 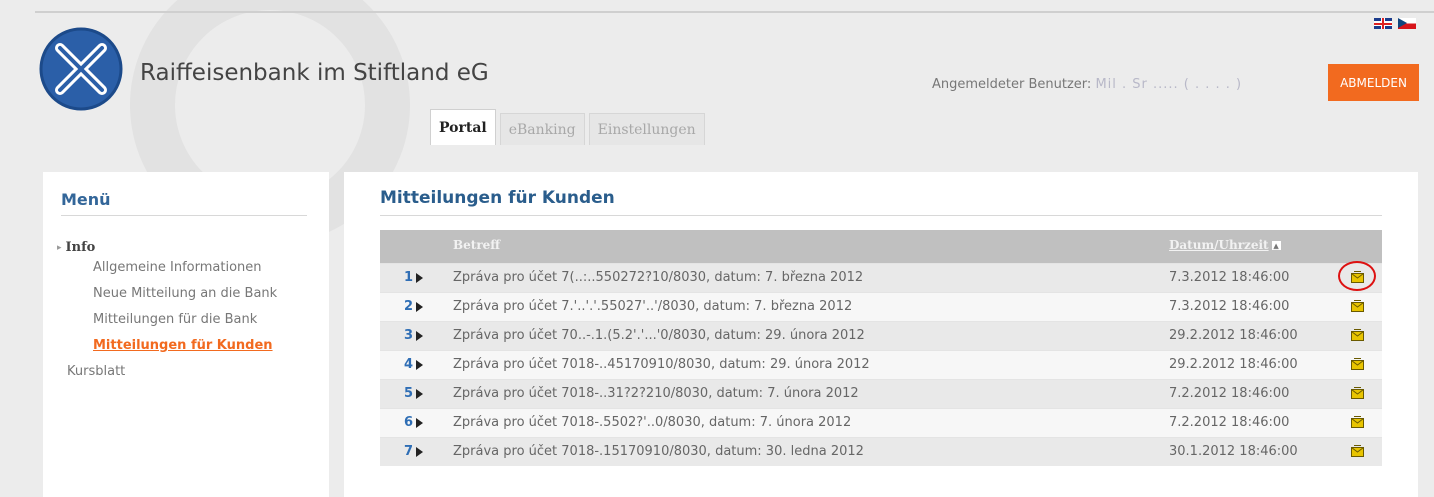 I want to click on menu-title: Menü, so click(x=86, y=199).